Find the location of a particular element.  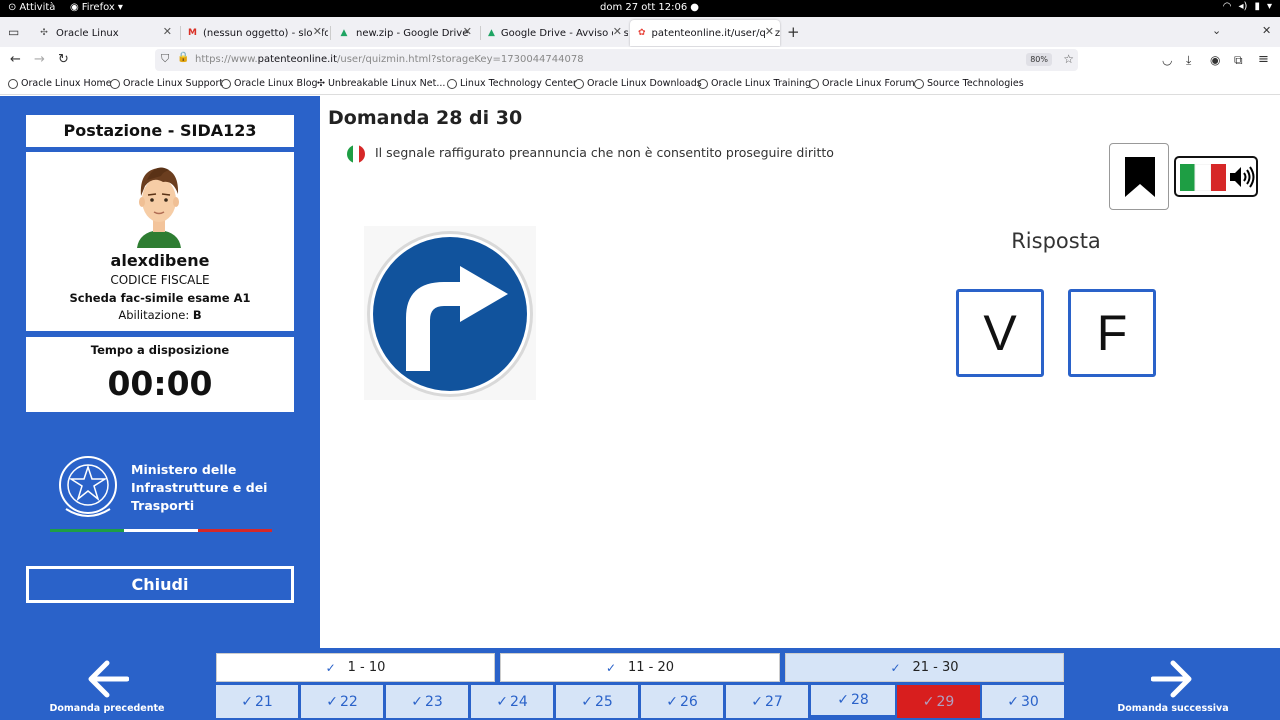

bookmark-source-technologies: Source Technologies is located at coordinates (969, 83).